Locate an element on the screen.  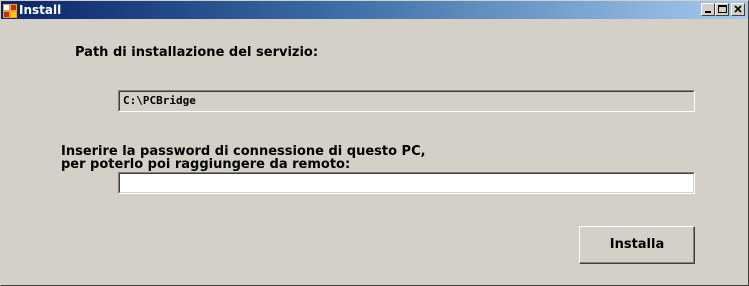
minimize-button is located at coordinates (708, 9).